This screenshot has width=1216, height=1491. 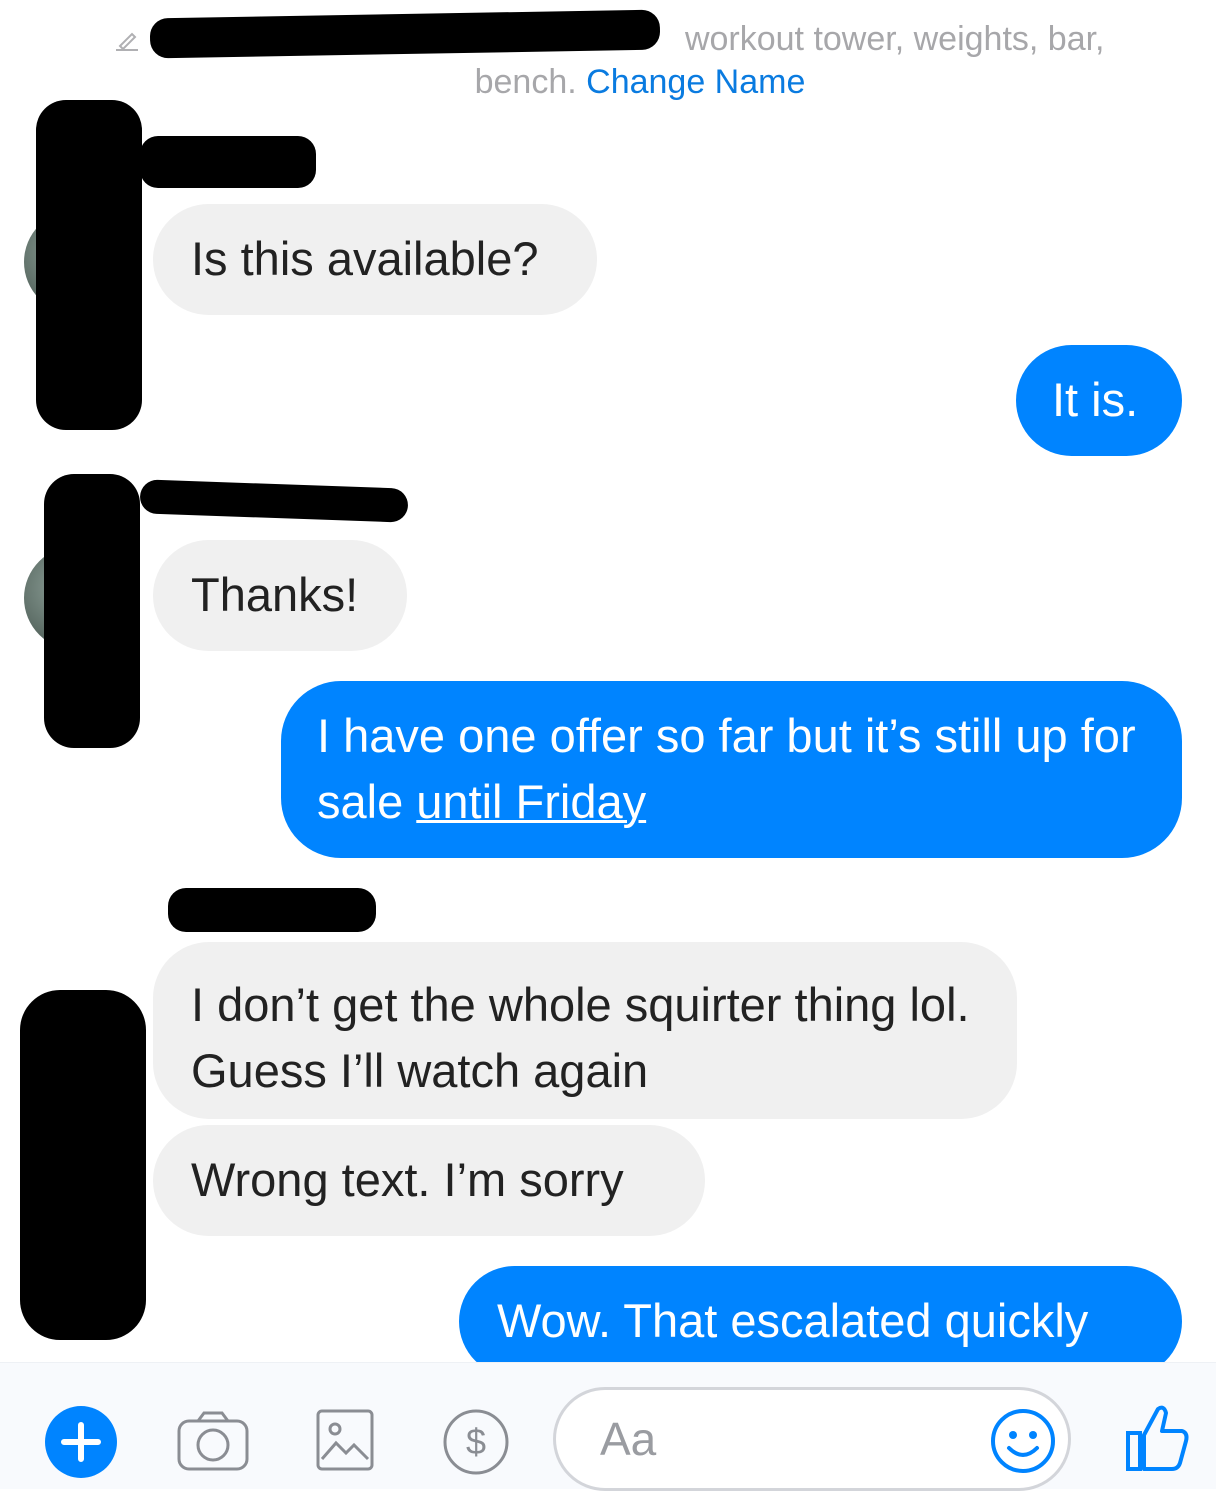 What do you see at coordinates (1095, 399) in the screenshot?
I see `message-text: It is.` at bounding box center [1095, 399].